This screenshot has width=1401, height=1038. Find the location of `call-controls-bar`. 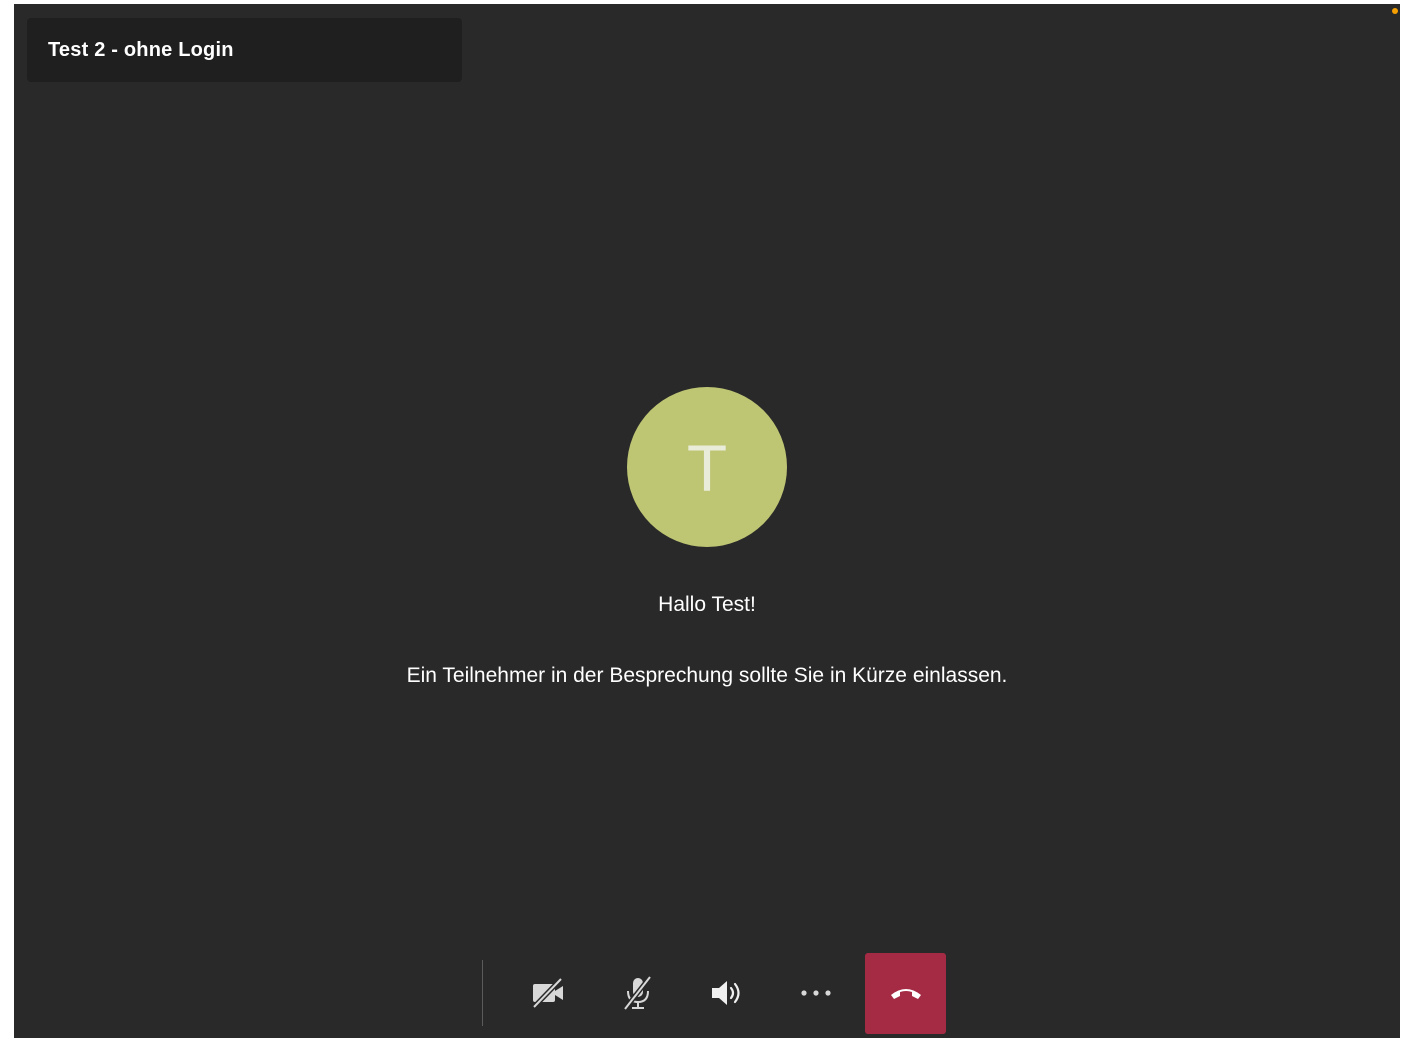

call-controls-bar is located at coordinates (714, 993).